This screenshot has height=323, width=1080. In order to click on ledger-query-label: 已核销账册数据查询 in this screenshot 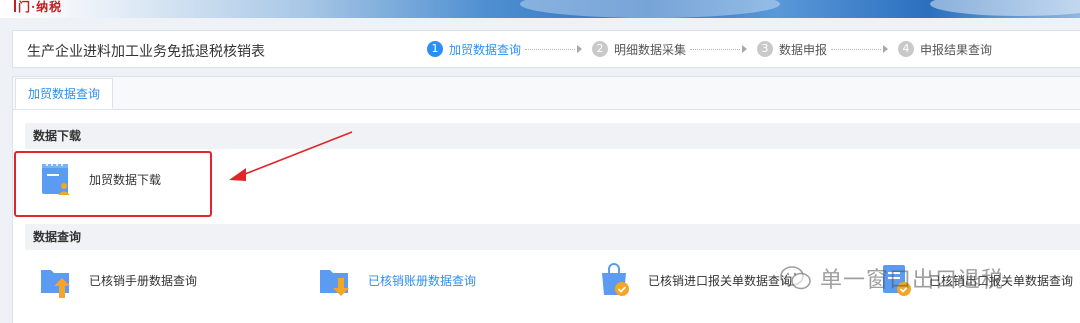, I will do `click(422, 280)`.